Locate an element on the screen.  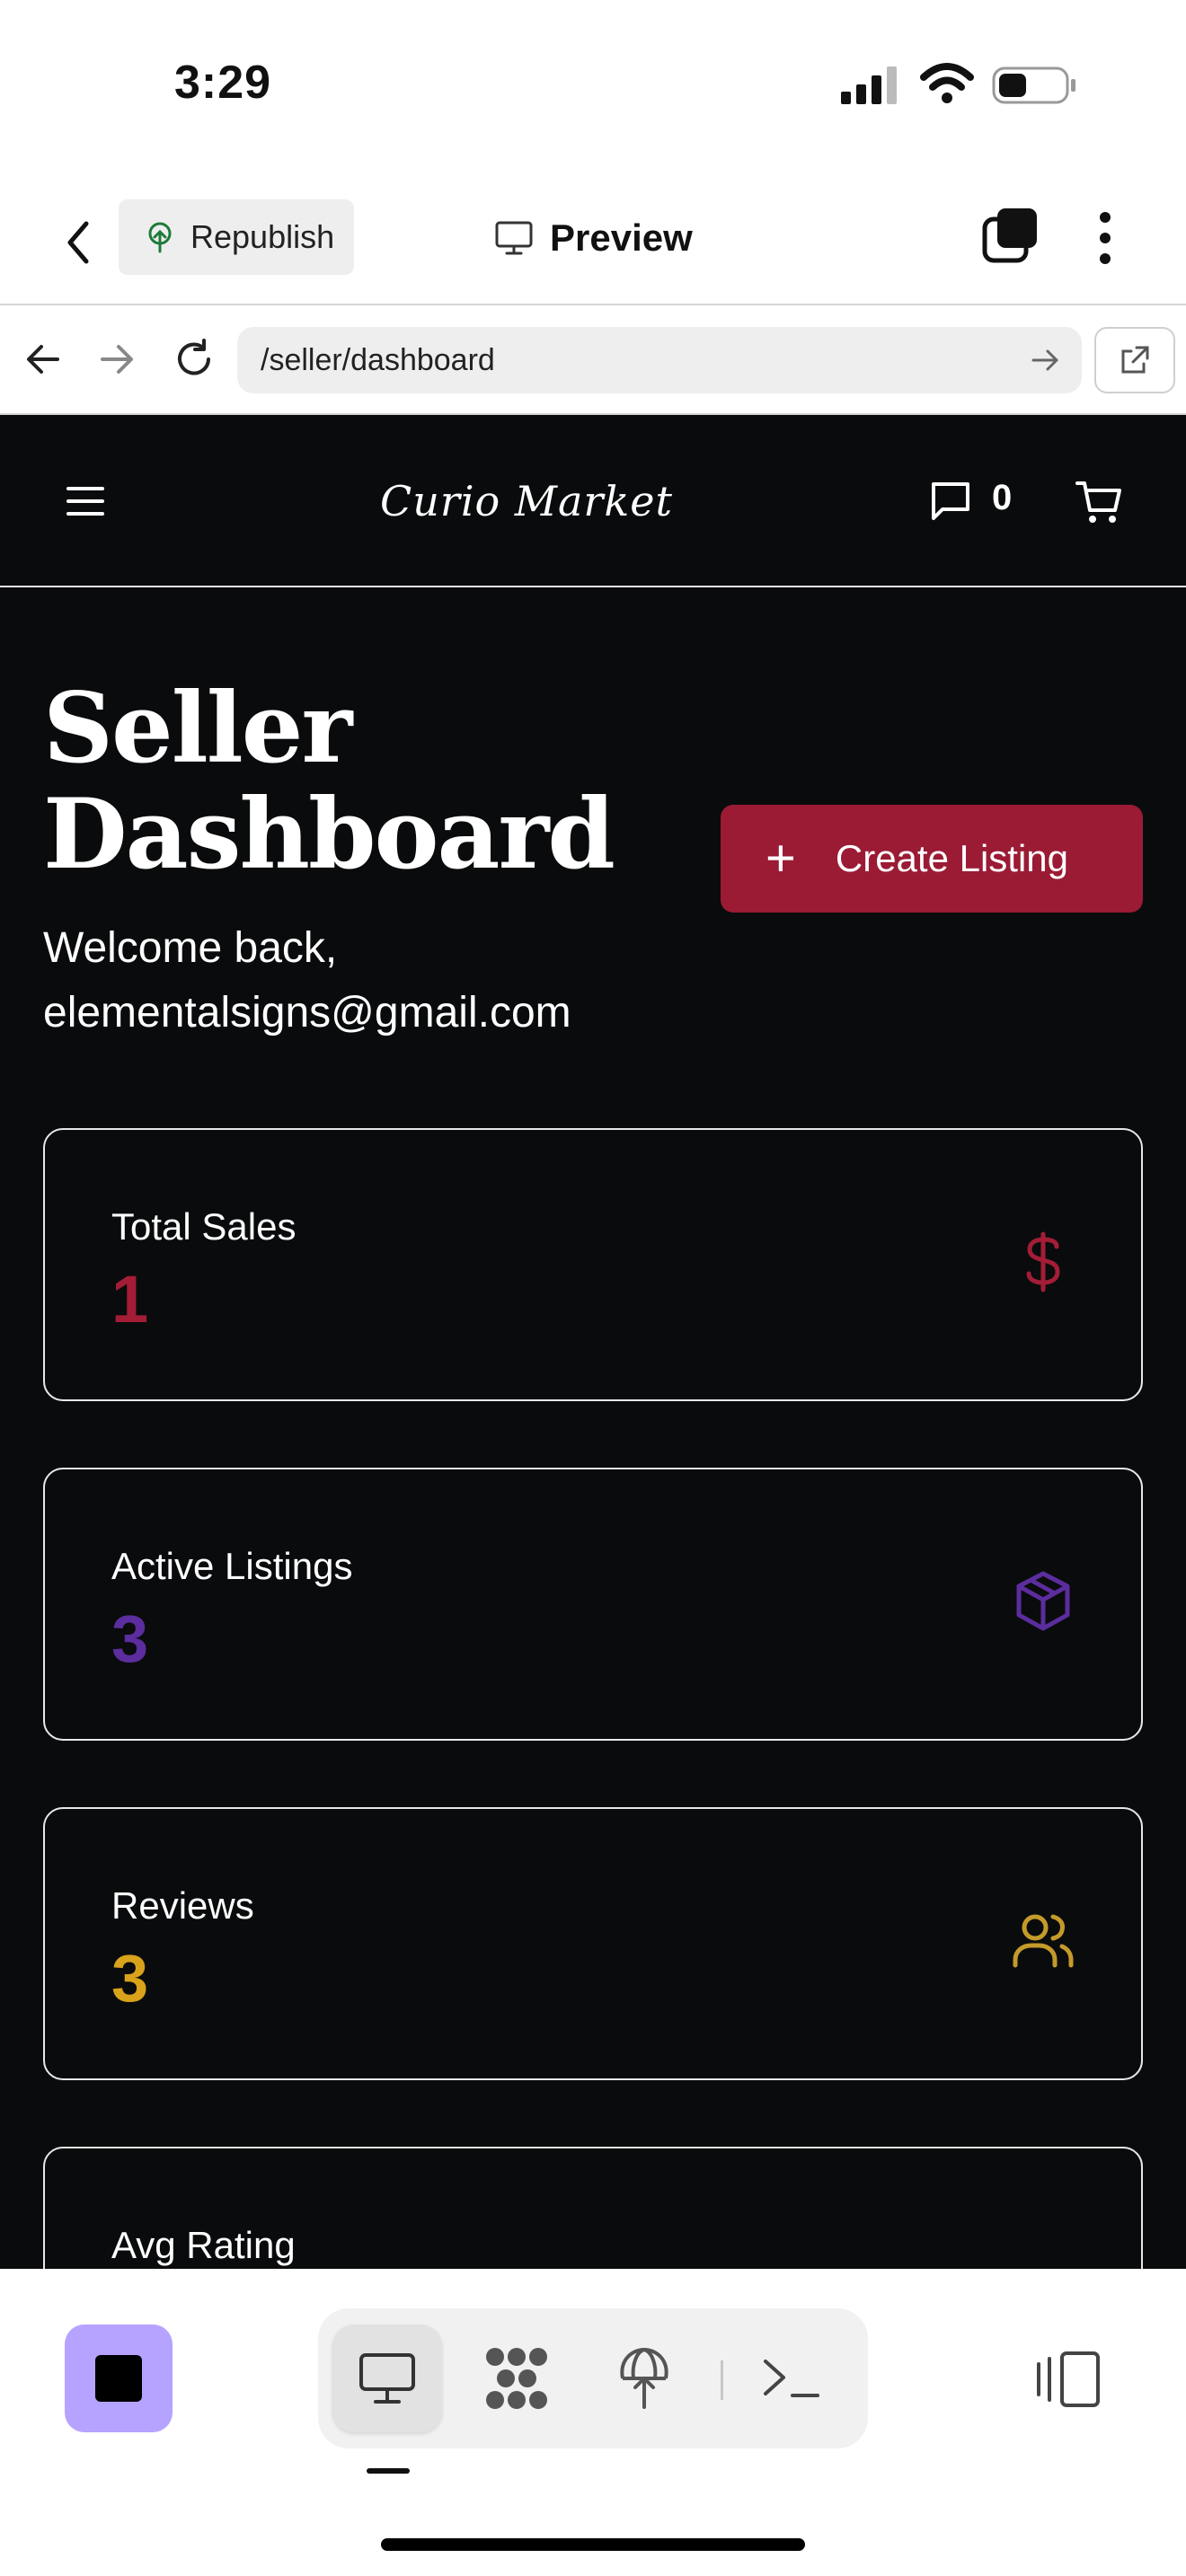
preview-title: Preview is located at coordinates (593, 238).